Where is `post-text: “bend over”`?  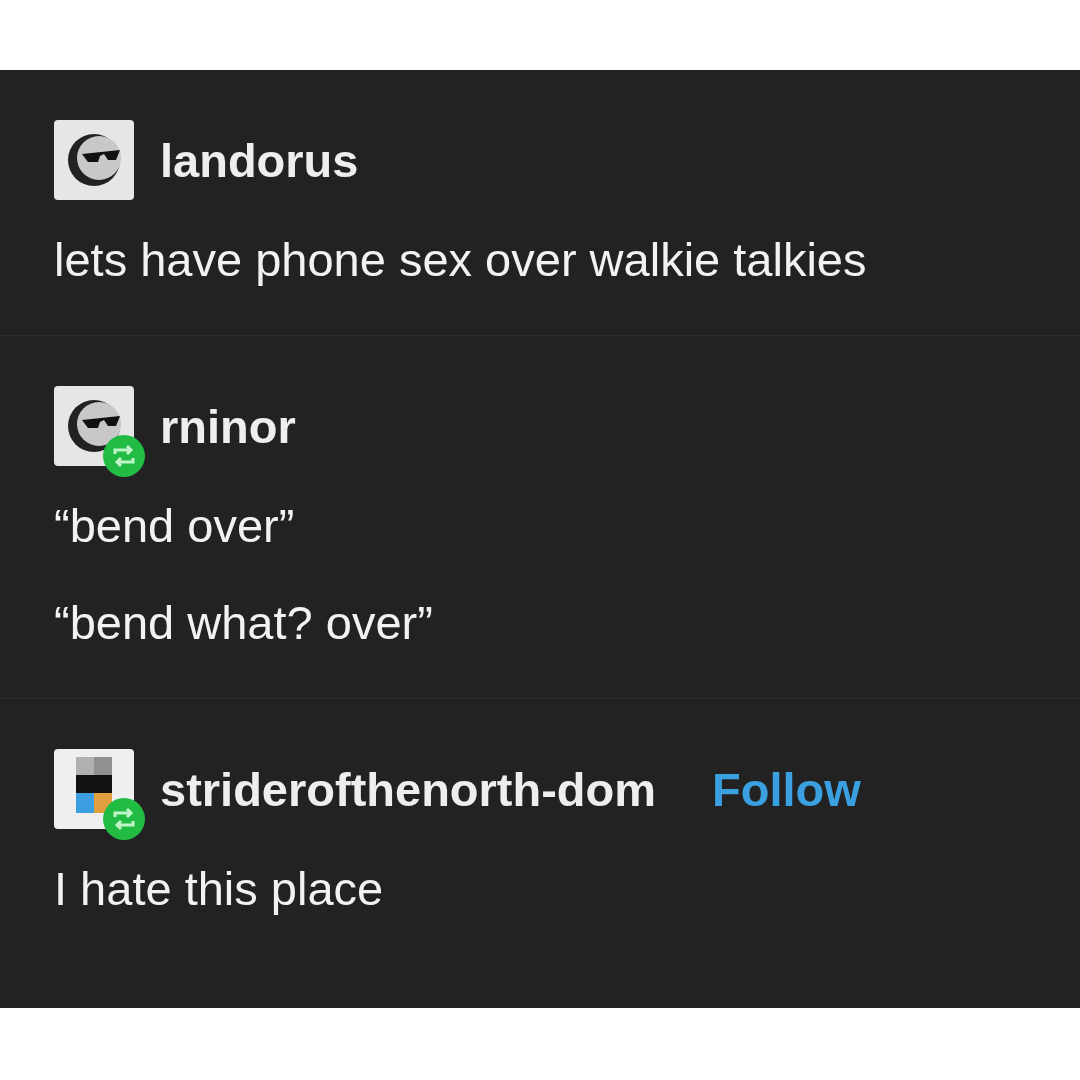
post-text: “bend over” is located at coordinates (175, 525).